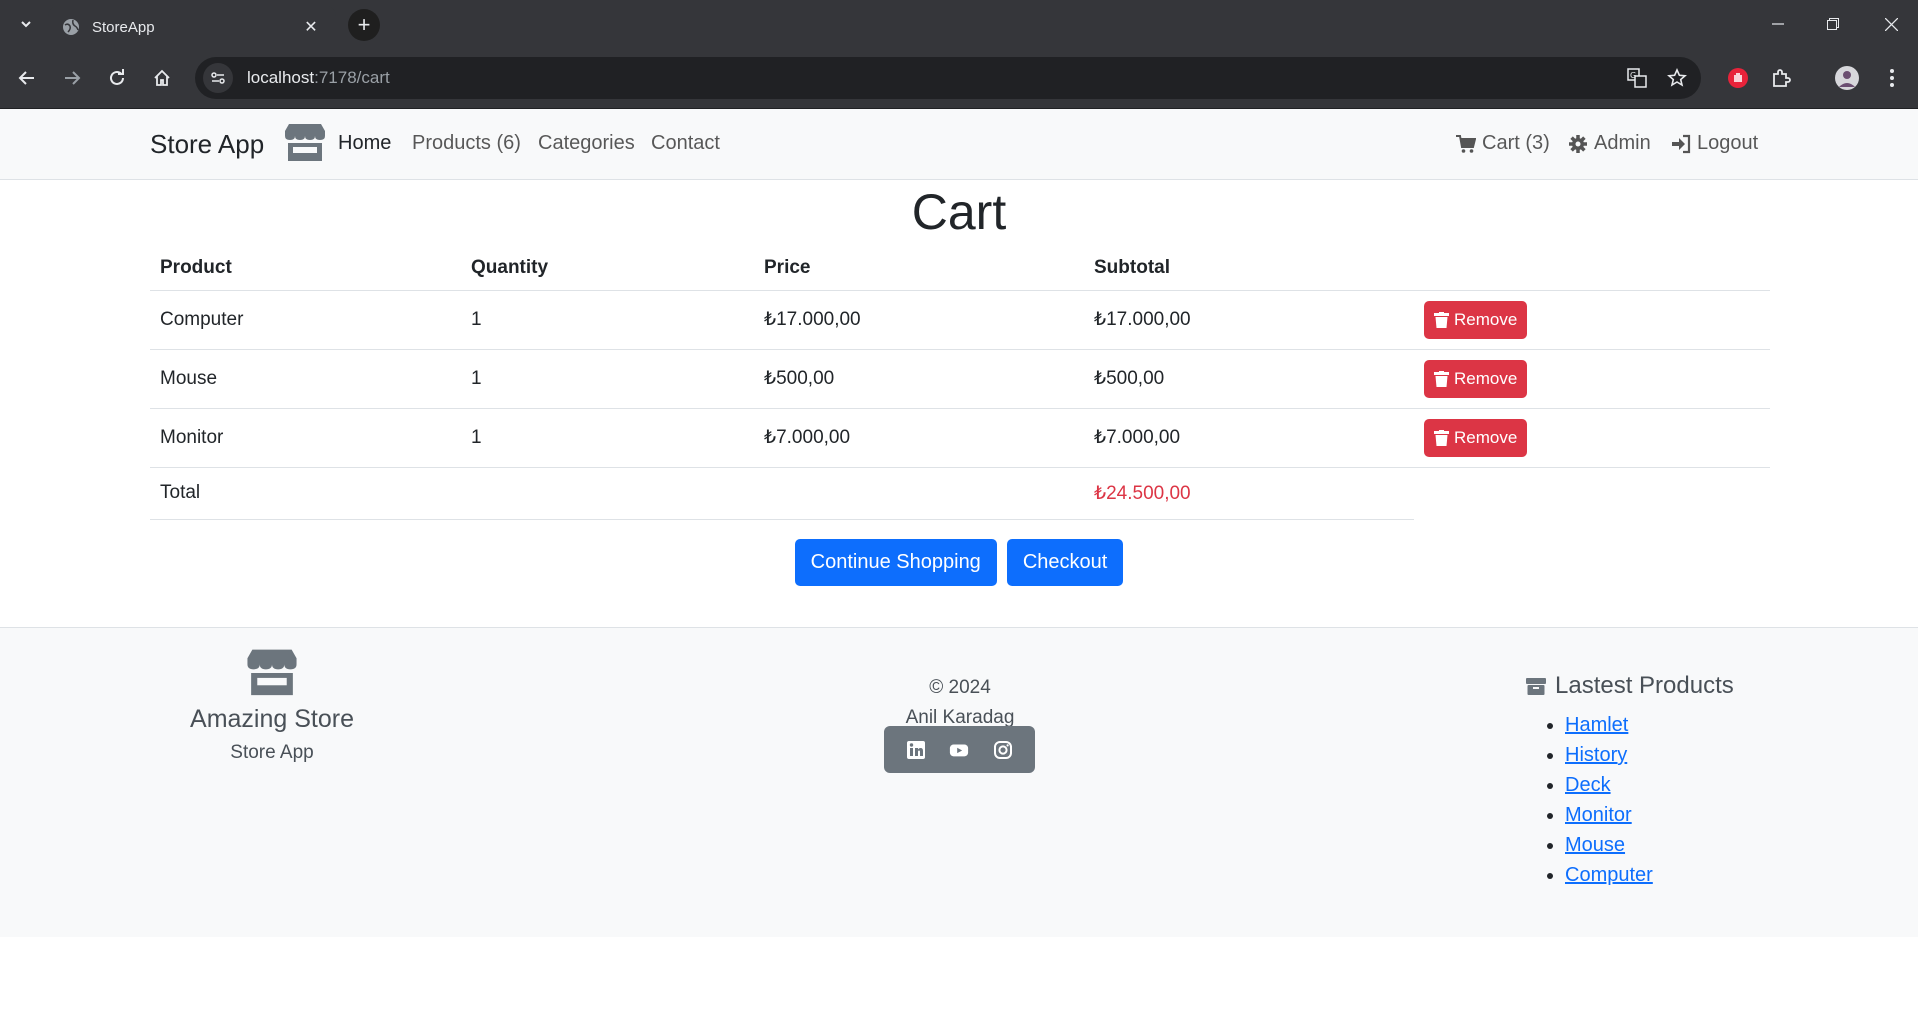  I want to click on social-links, so click(959, 749).